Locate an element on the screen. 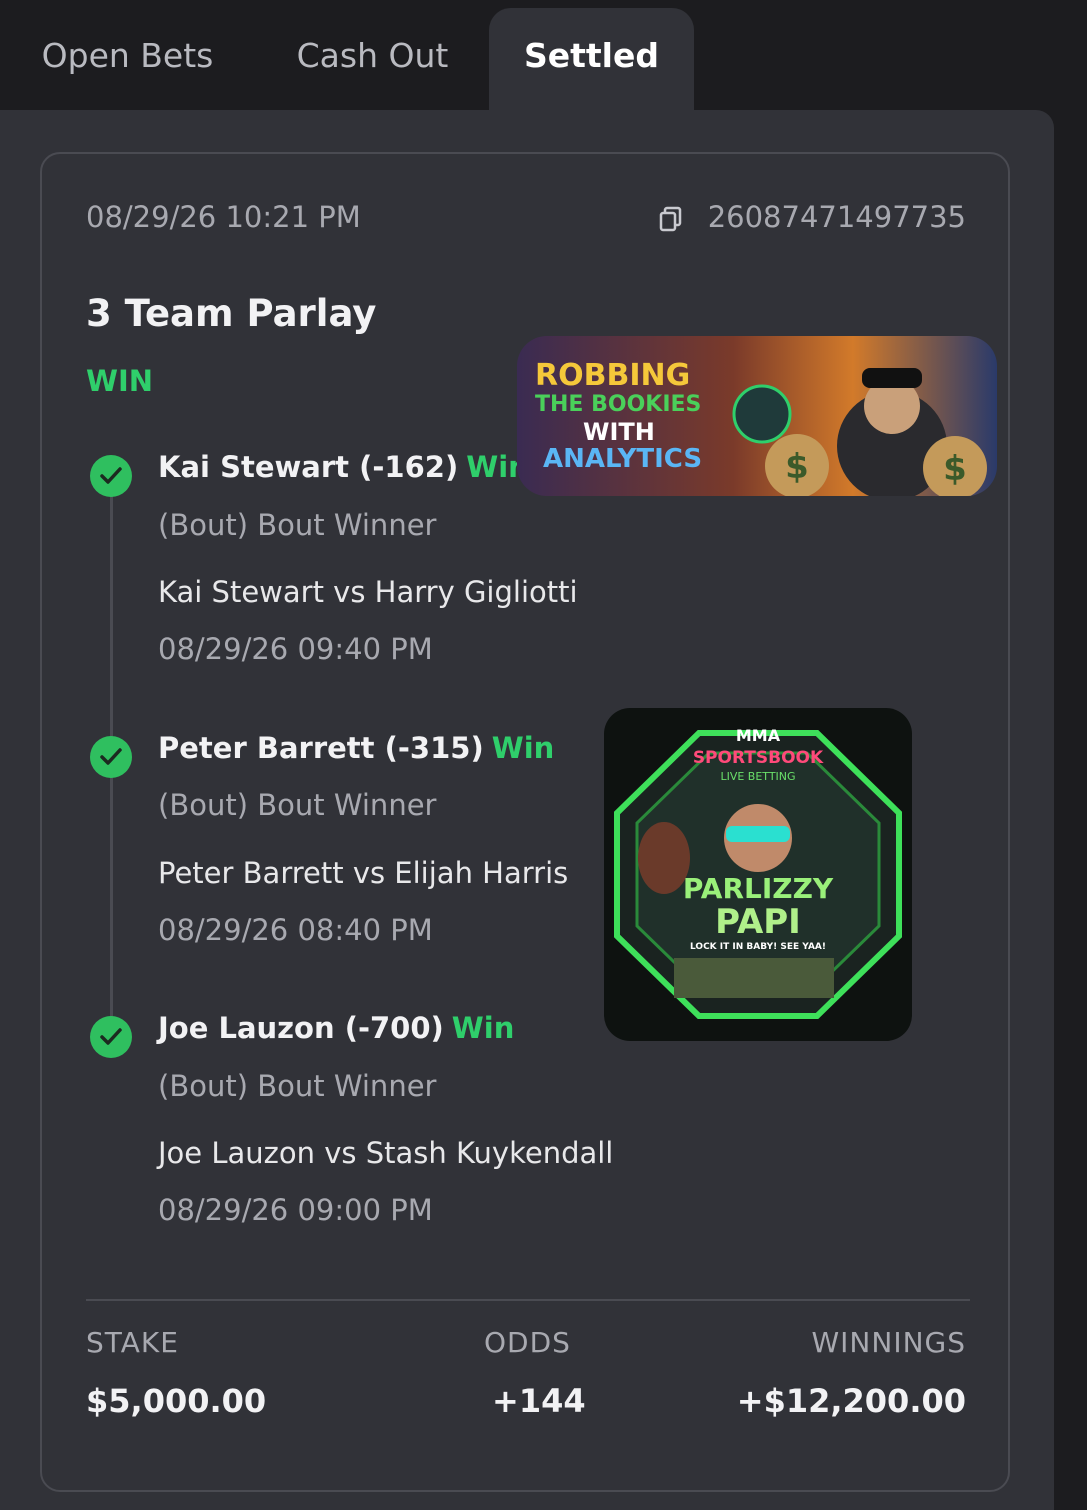  banner-line-4: ANALYTICS is located at coordinates (623, 459).